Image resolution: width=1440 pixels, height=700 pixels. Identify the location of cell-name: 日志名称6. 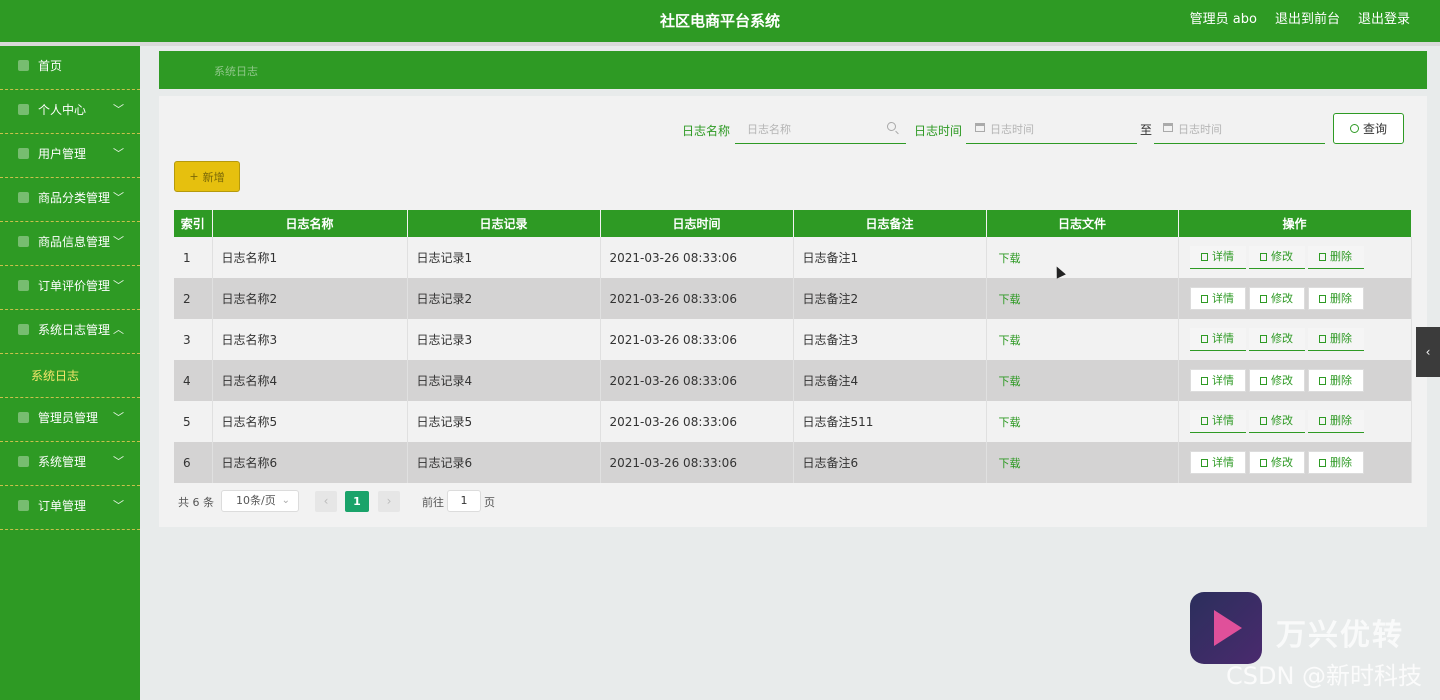
(310, 462).